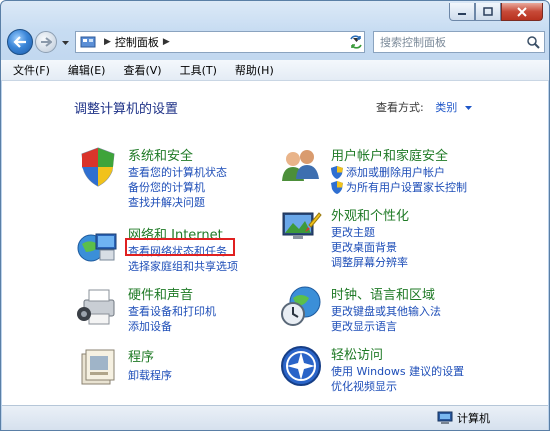 The image size is (550, 431). I want to click on category-system-security: 系统和安全 查看您的计算机状态 备份您的计算机 查找并解决问题, so click(176, 177).